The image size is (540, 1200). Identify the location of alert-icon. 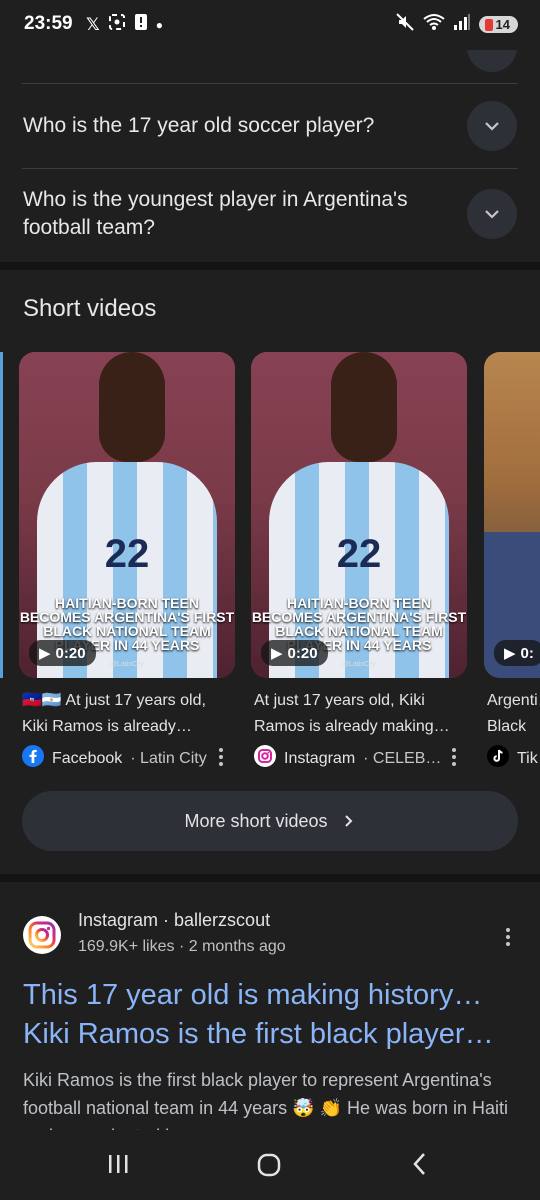
(141, 24).